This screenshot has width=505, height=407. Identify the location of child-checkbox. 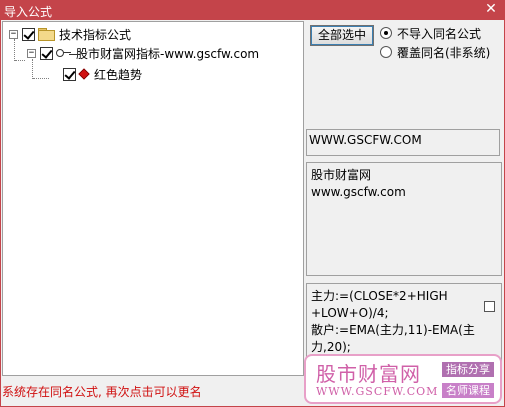
(46, 53).